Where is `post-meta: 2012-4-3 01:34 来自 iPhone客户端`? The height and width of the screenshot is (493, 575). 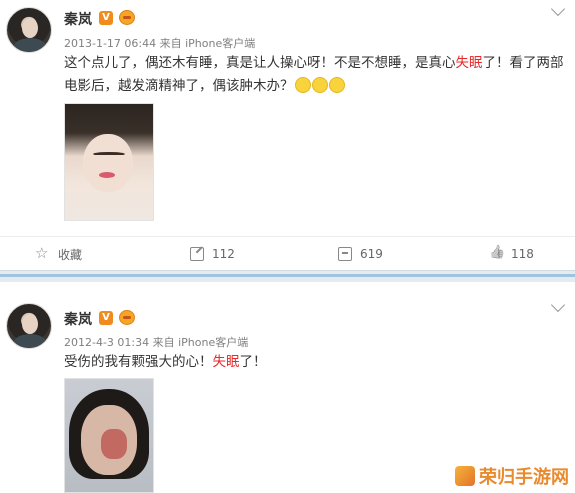
post-meta: 2012-4-3 01:34 来自 iPhone客户端 is located at coordinates (156, 342).